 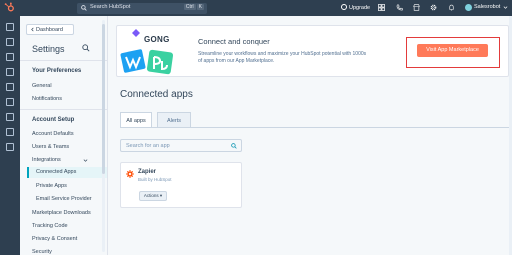 I want to click on contacts-nav-icon, so click(x=10, y=42).